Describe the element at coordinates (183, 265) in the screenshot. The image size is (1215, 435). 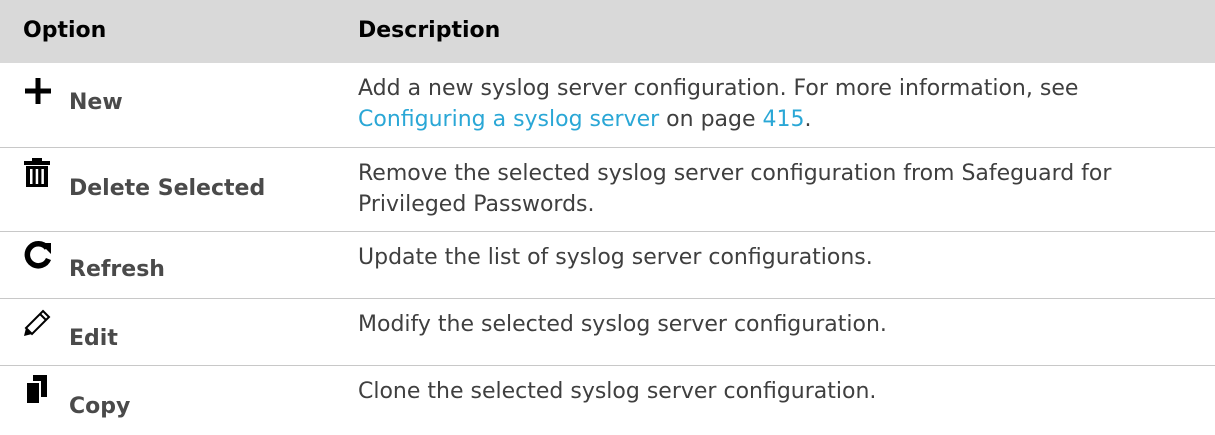
I see `option-refresh: Refresh` at that location.